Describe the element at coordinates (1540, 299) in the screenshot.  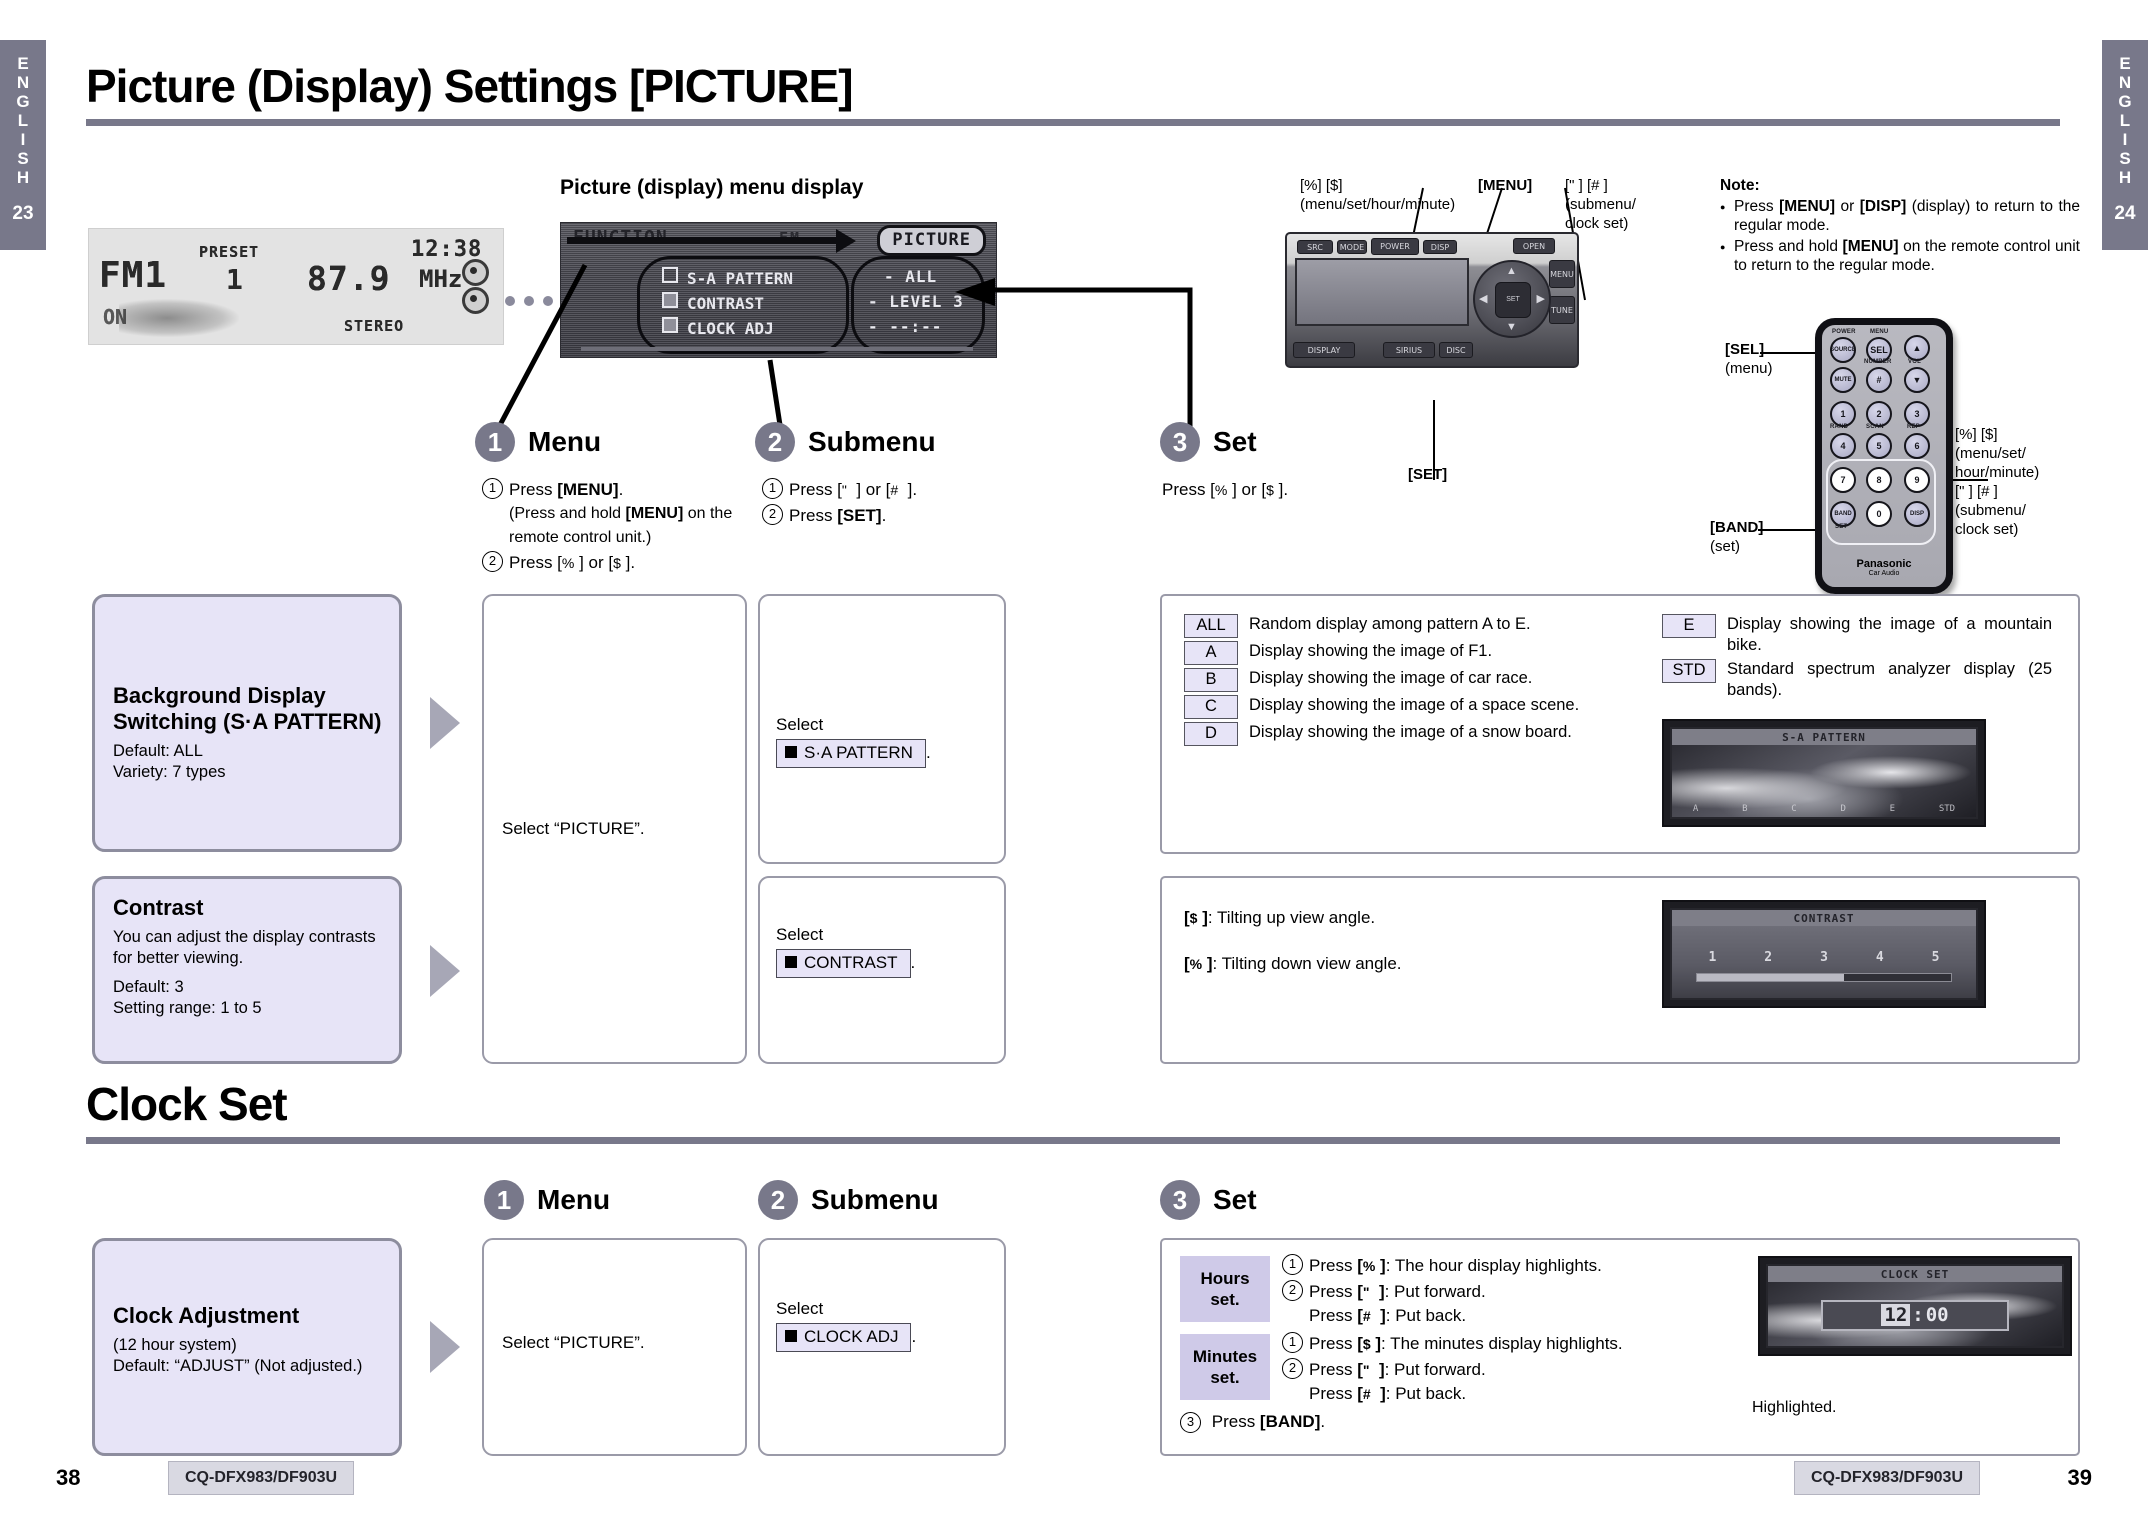
I see `chevron-right-icon: ▶` at that location.